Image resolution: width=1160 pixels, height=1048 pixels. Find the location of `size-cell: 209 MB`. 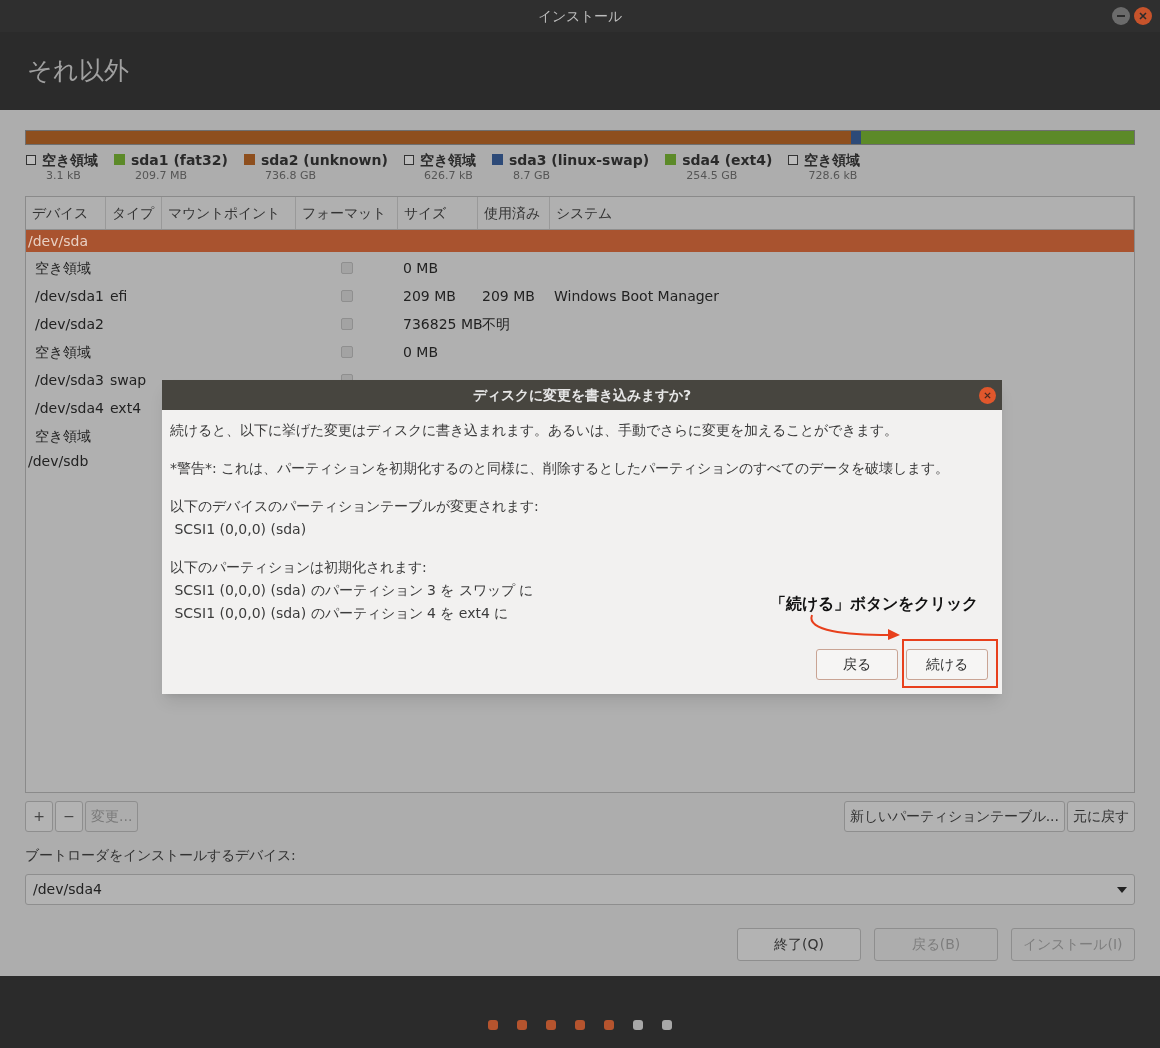

size-cell: 209 MB is located at coordinates (429, 295).